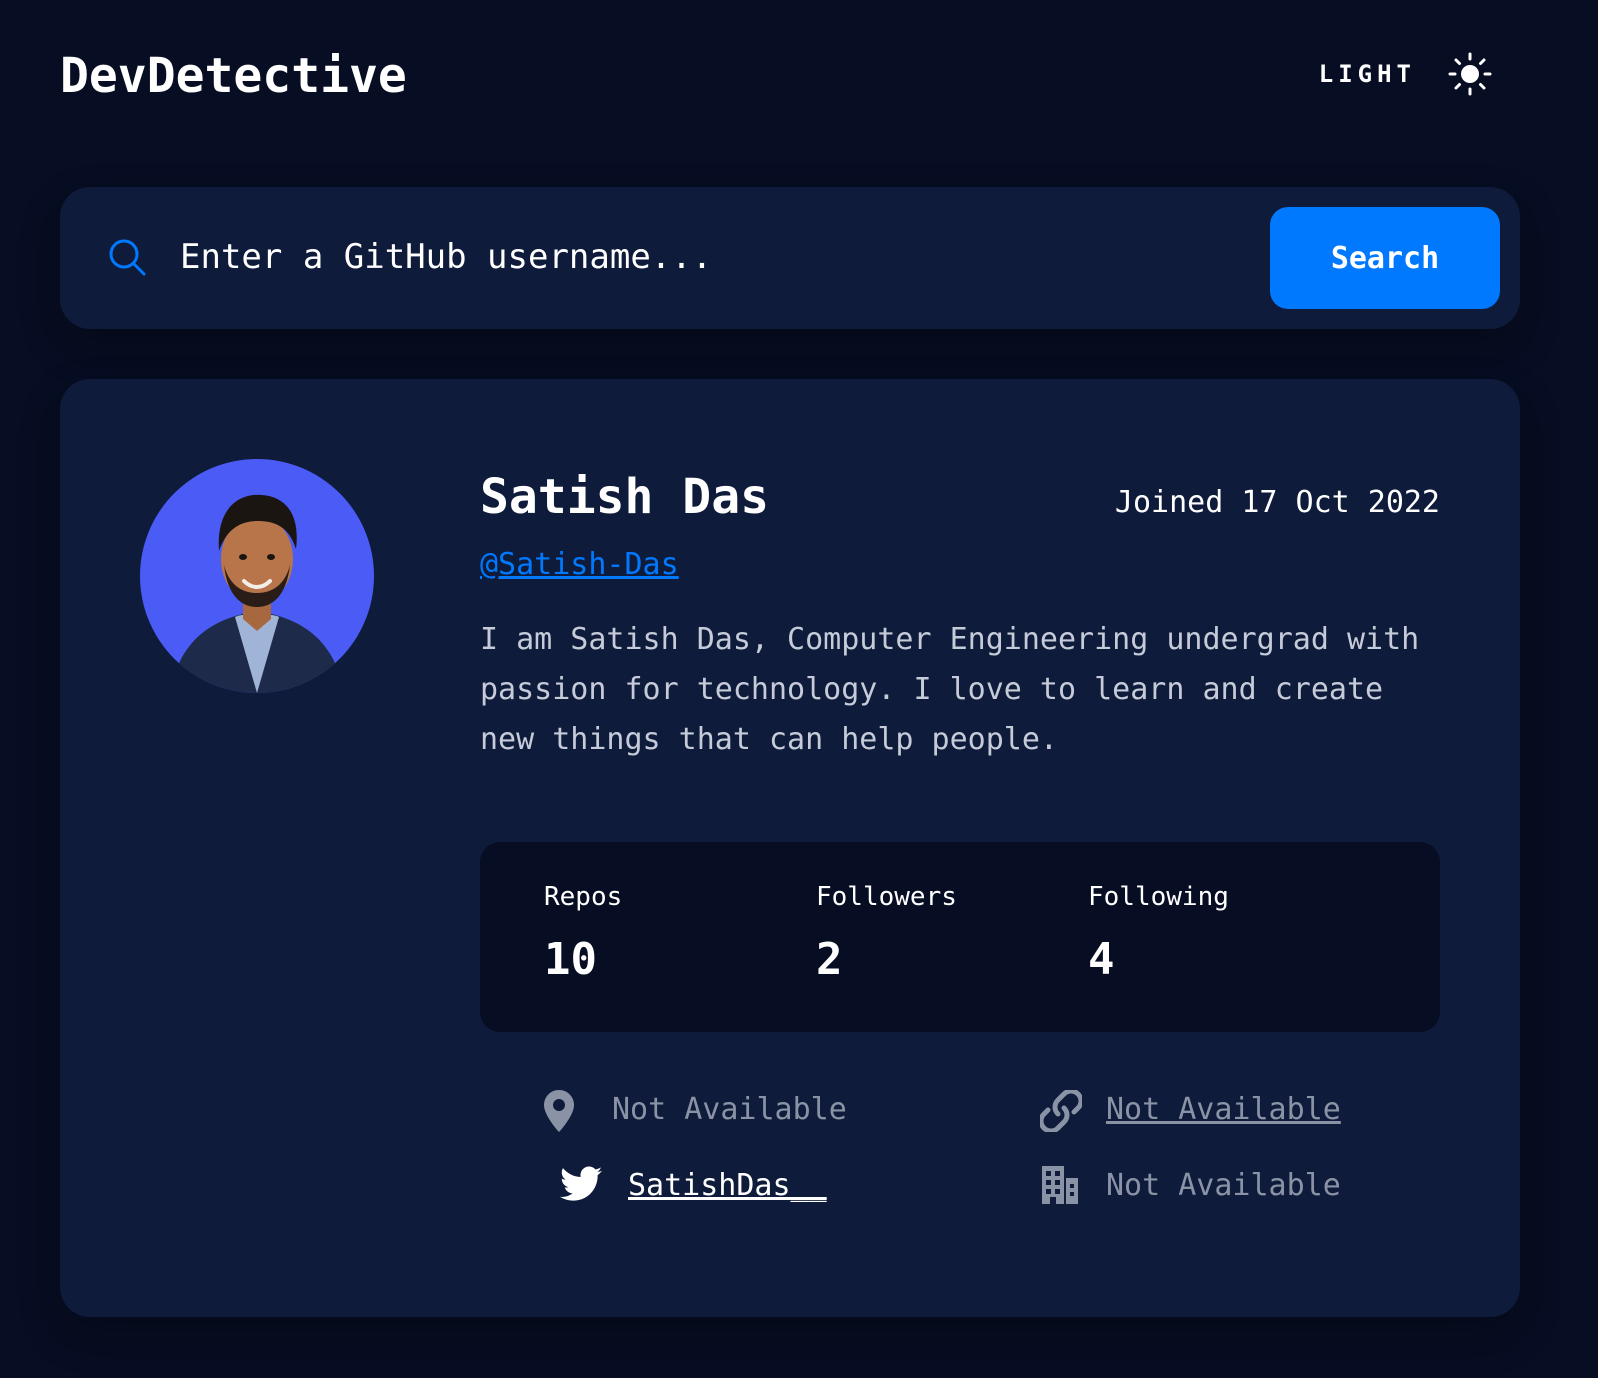  What do you see at coordinates (960, 937) in the screenshot?
I see `stats-panel: Repos 10 Followers 2 Following 4` at bounding box center [960, 937].